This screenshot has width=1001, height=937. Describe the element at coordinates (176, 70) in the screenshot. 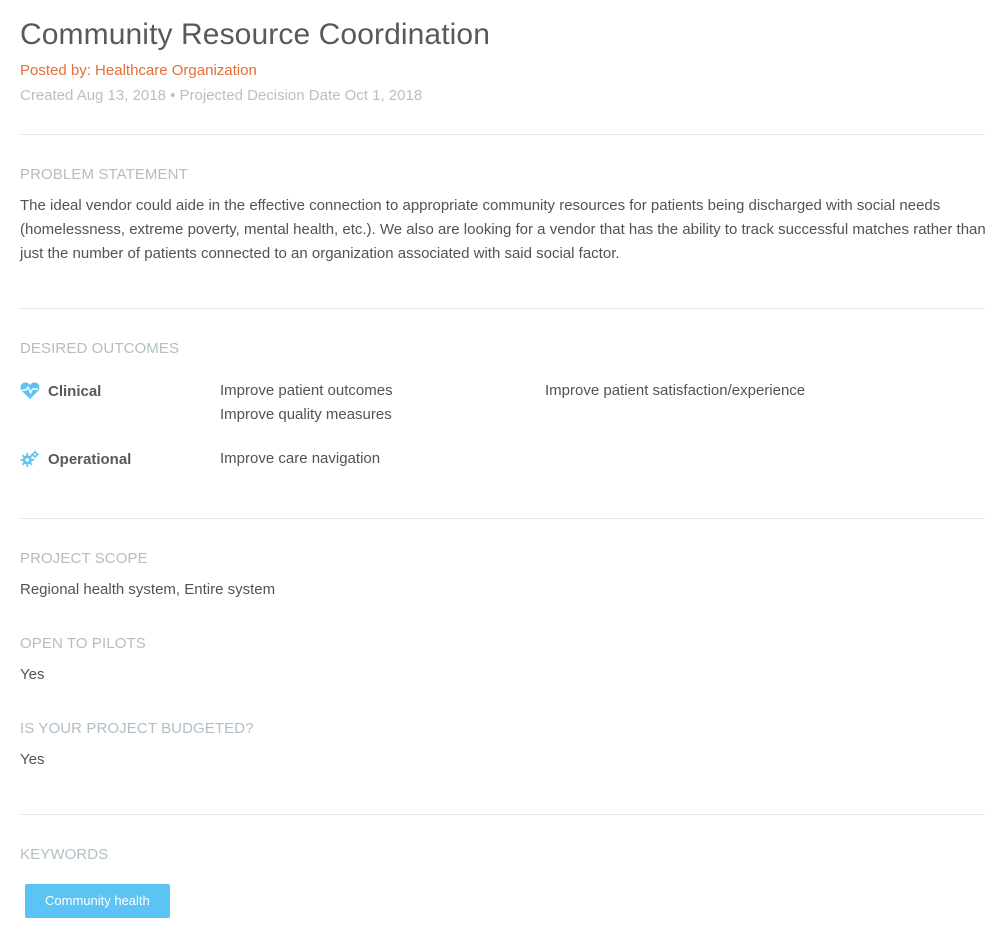

I see `posted-by-organization: Healthcare Organization` at that location.